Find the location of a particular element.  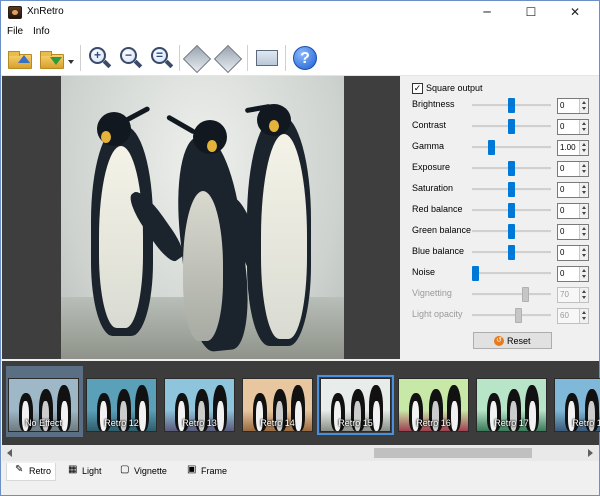

menu-info: Info is located at coordinates (41, 31).